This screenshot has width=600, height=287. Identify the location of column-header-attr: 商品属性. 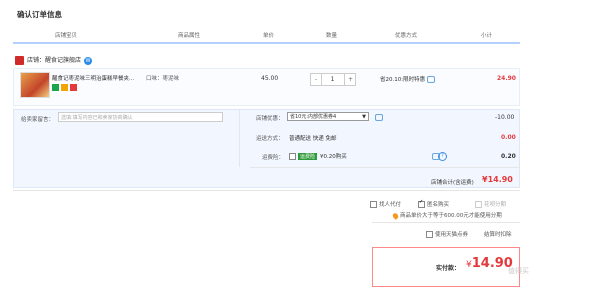
(189, 36).